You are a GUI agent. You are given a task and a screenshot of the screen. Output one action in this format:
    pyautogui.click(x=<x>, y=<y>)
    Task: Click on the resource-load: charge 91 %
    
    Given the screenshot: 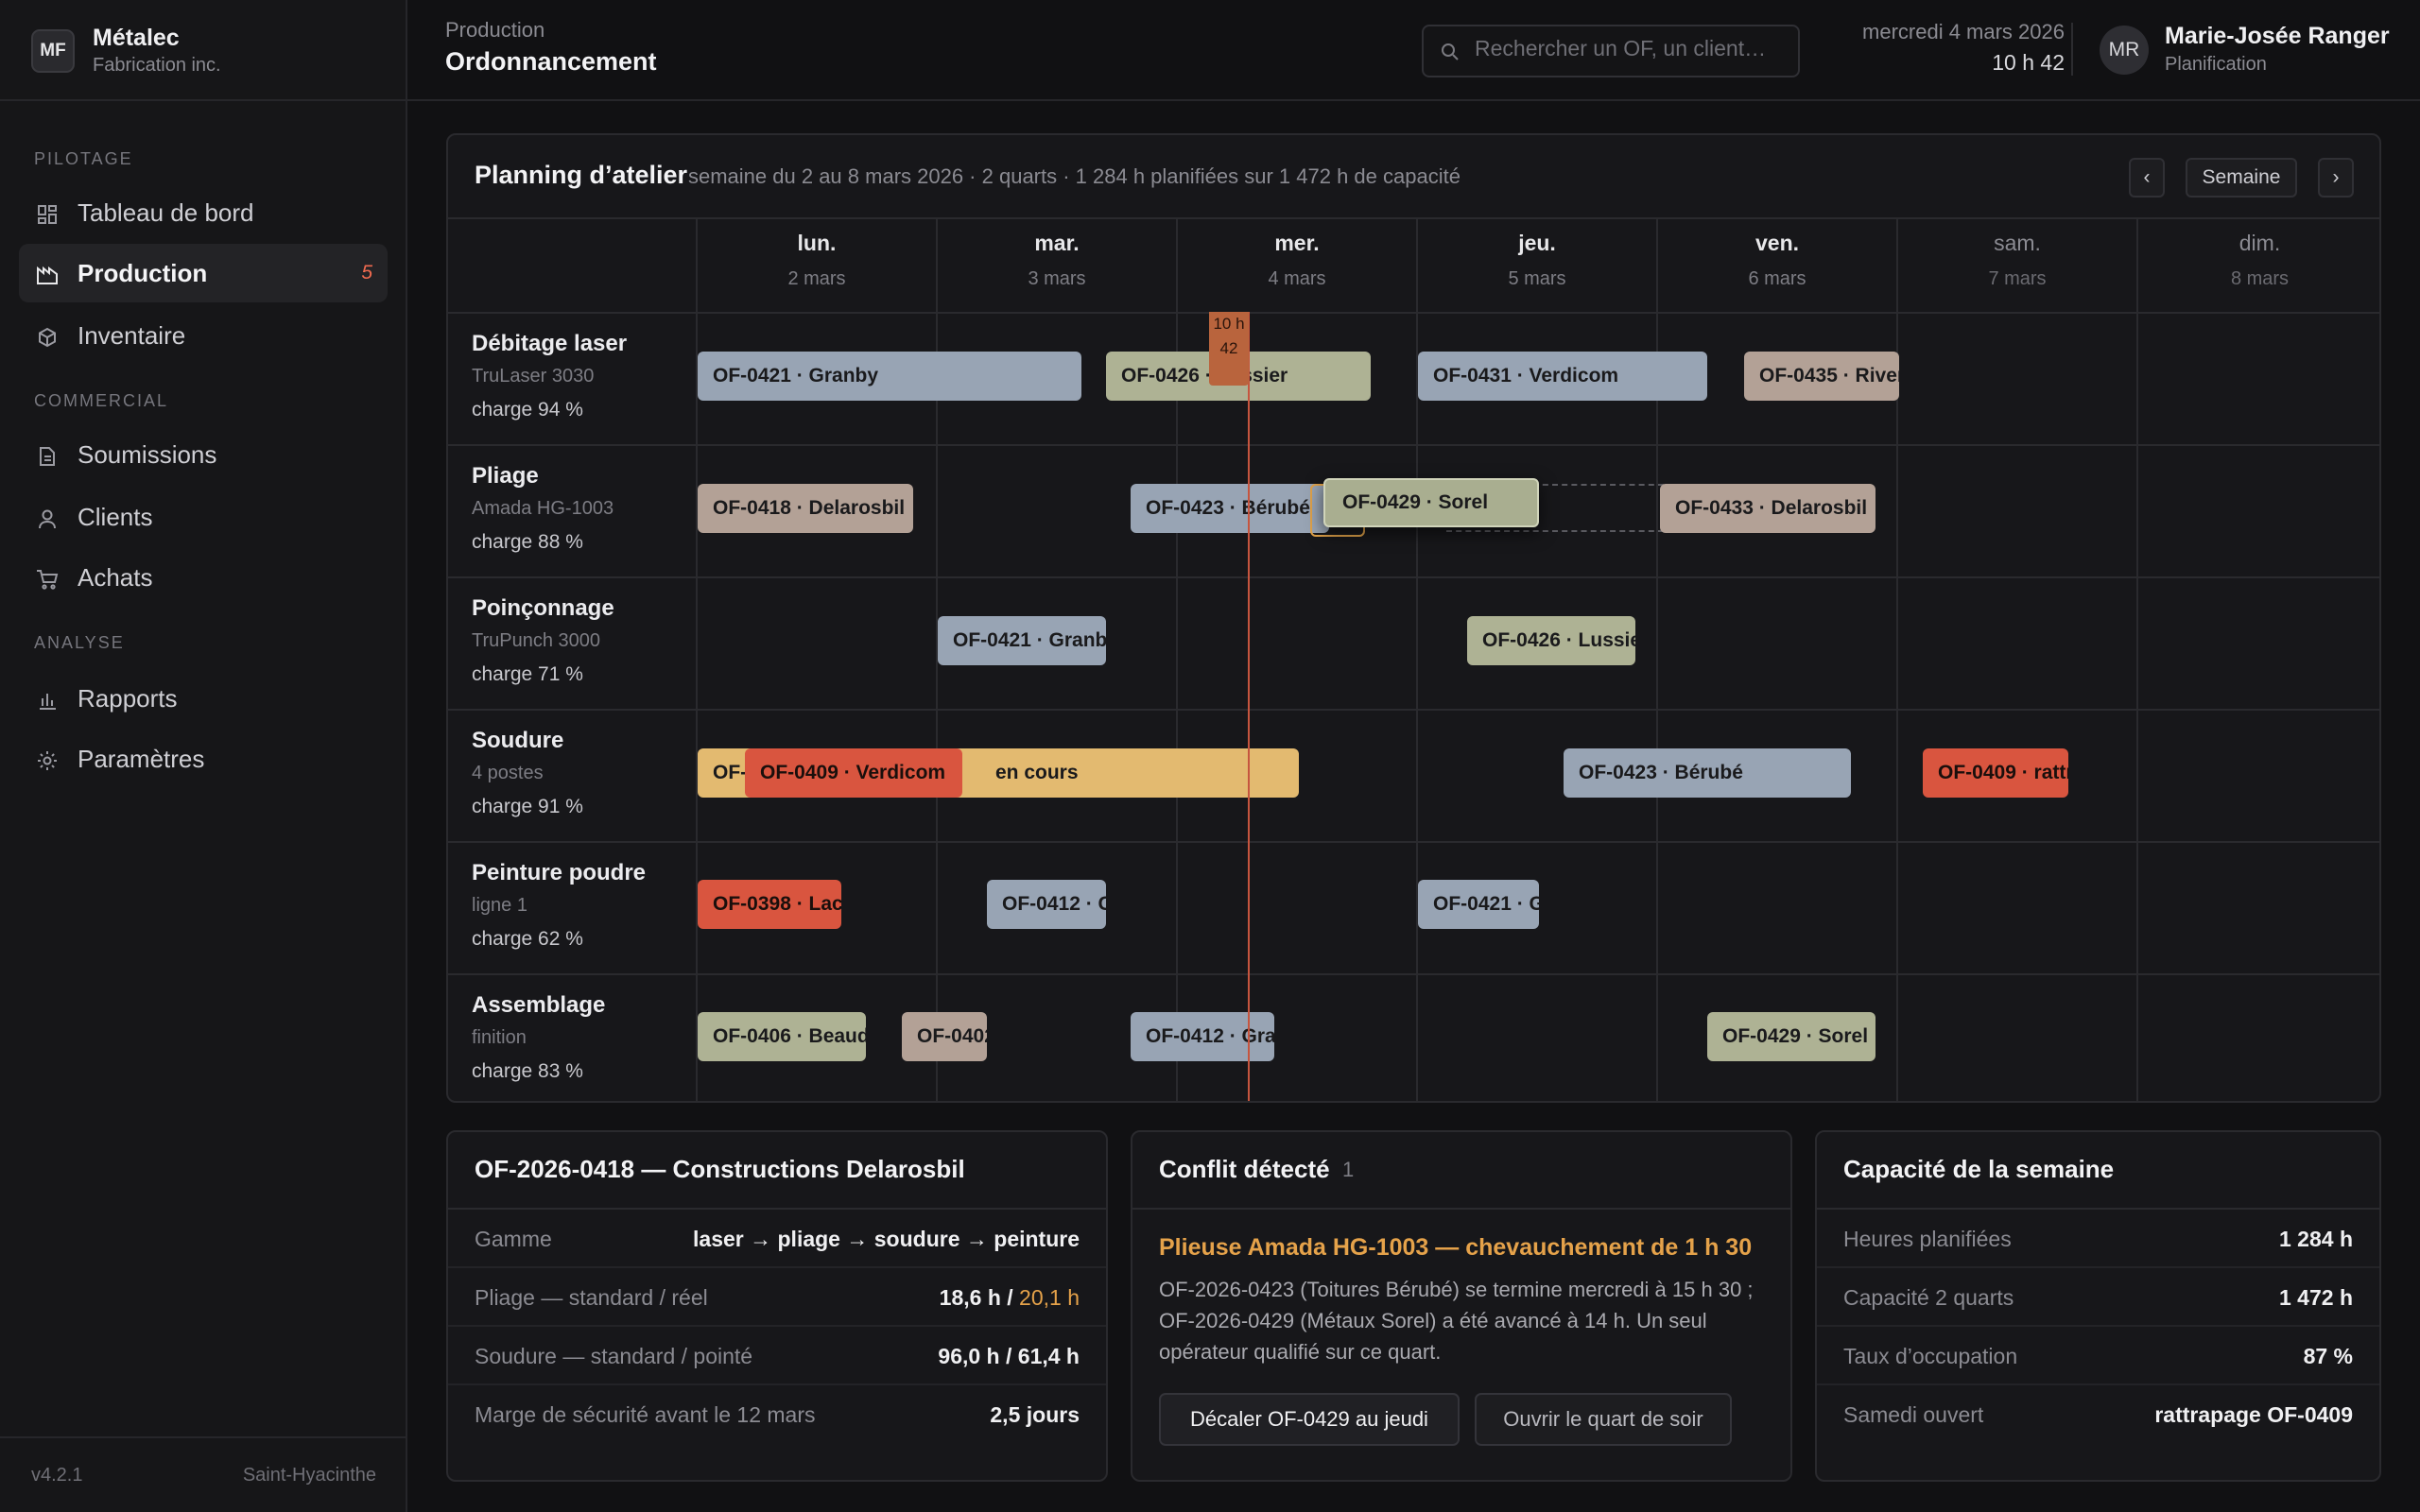 What is the action you would take?
    pyautogui.click(x=527, y=806)
    